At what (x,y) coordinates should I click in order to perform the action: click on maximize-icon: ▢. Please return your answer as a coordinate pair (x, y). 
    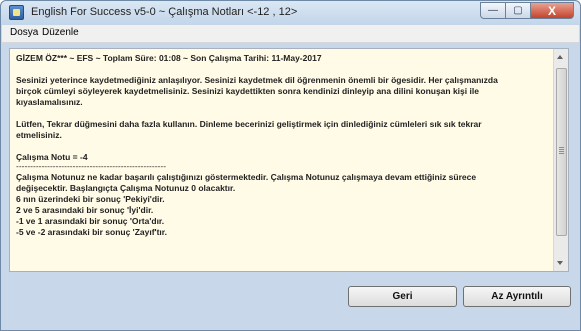
    Looking at the image, I should click on (518, 10).